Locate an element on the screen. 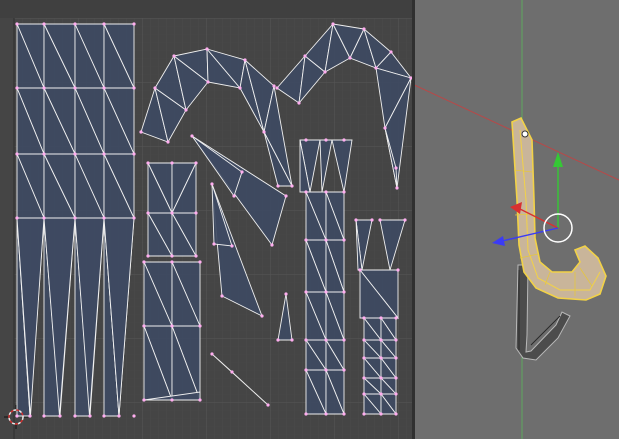 The image size is (619, 439). hook-mesh is located at coordinates (559, 238).